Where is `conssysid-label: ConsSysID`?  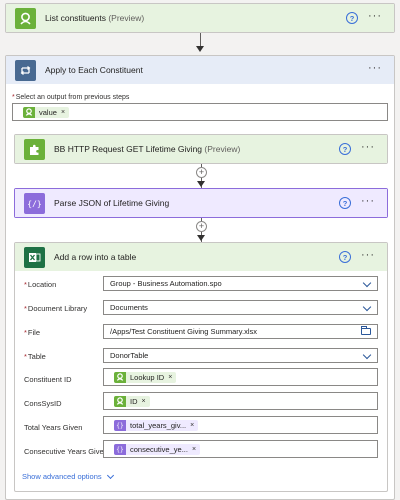
conssysid-label: ConsSysID is located at coordinates (43, 403).